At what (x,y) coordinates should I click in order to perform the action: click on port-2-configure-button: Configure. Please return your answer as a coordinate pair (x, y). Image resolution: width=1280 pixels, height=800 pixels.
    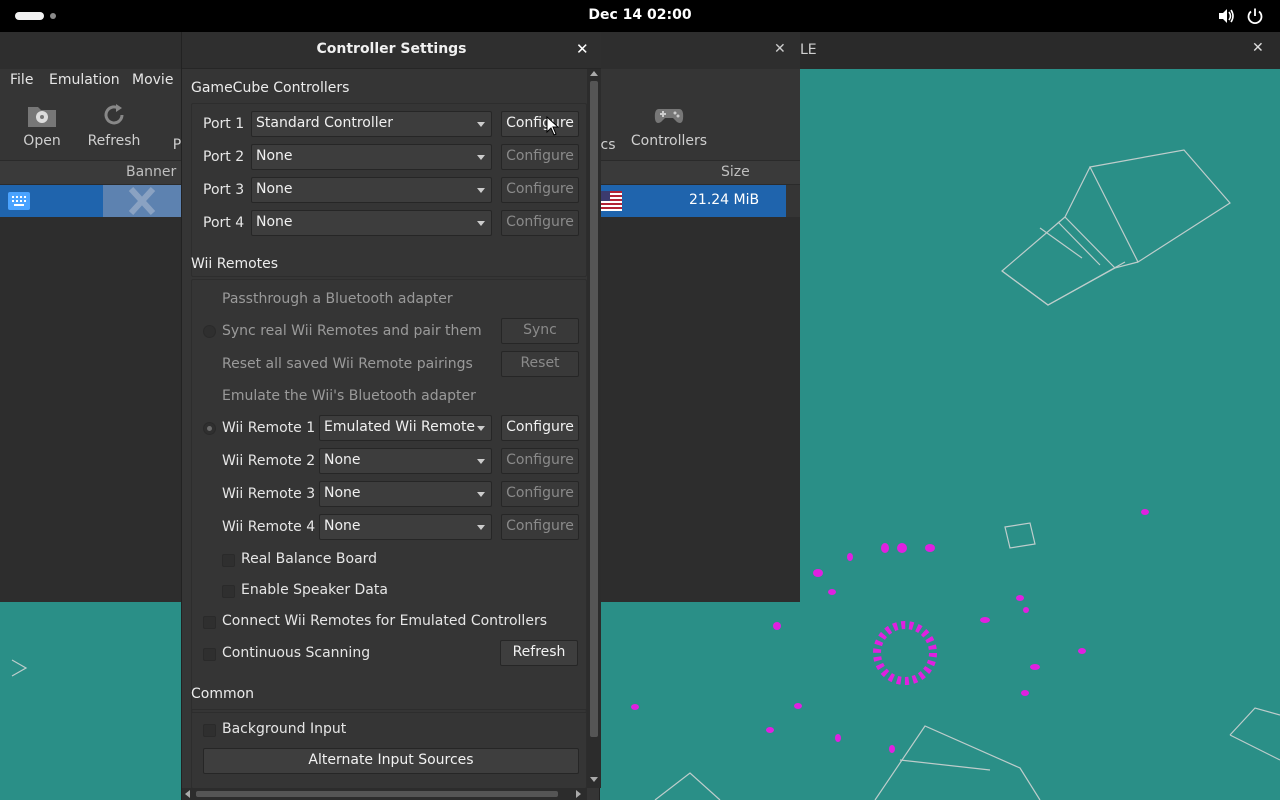
    Looking at the image, I should click on (540, 157).